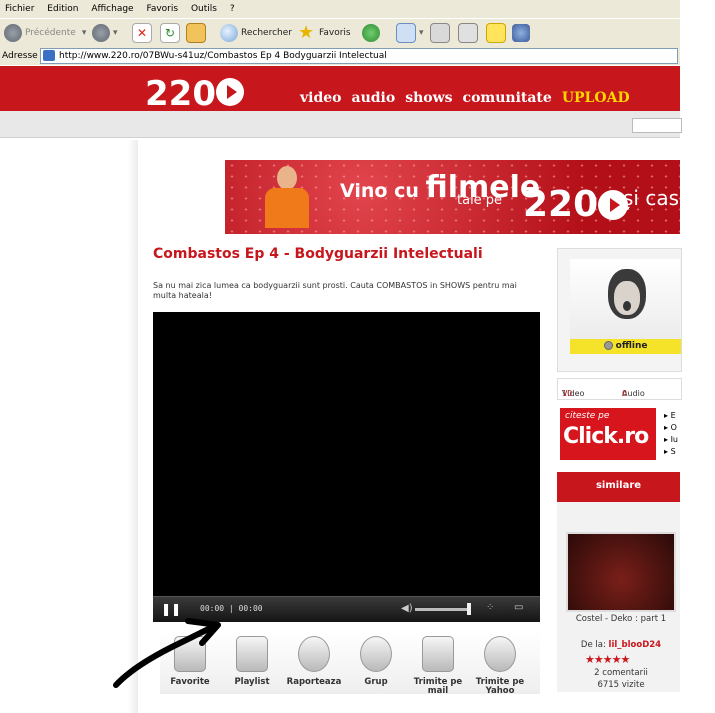 The height and width of the screenshot is (713, 715). I want to click on site-header: 220 video audio shows comunitate UPLOAD, so click(340, 90).